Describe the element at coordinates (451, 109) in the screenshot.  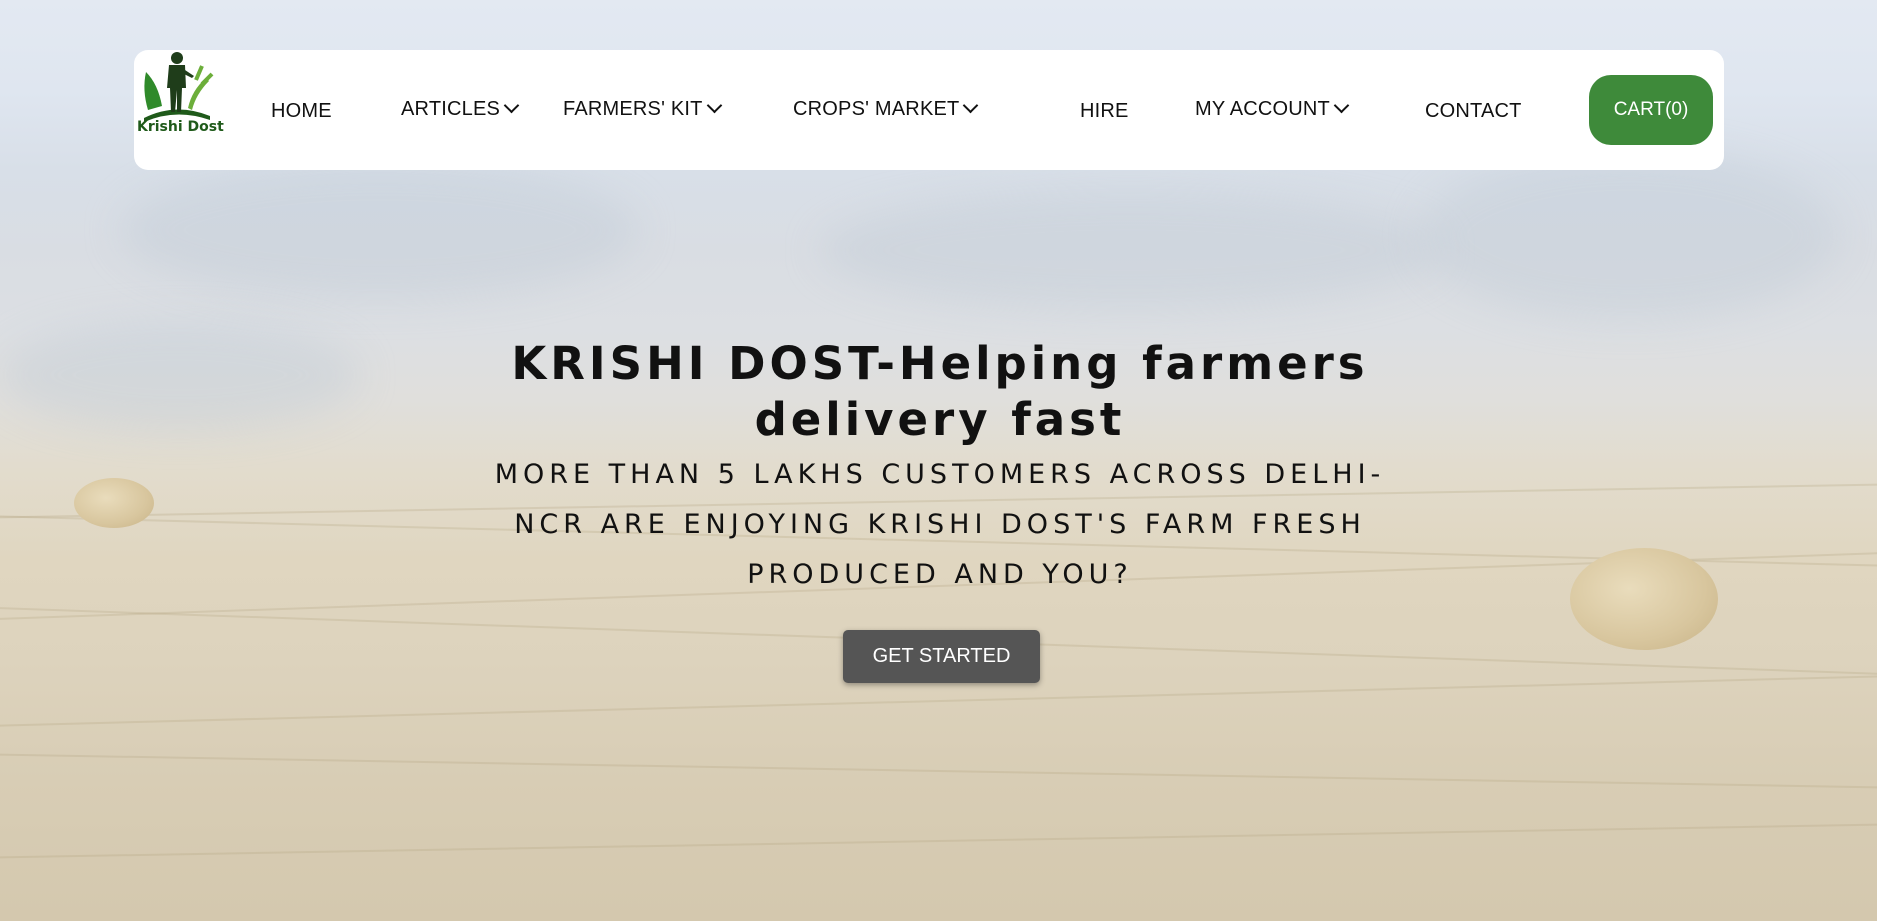
I see `nav-articles-label: ARTICLES` at that location.